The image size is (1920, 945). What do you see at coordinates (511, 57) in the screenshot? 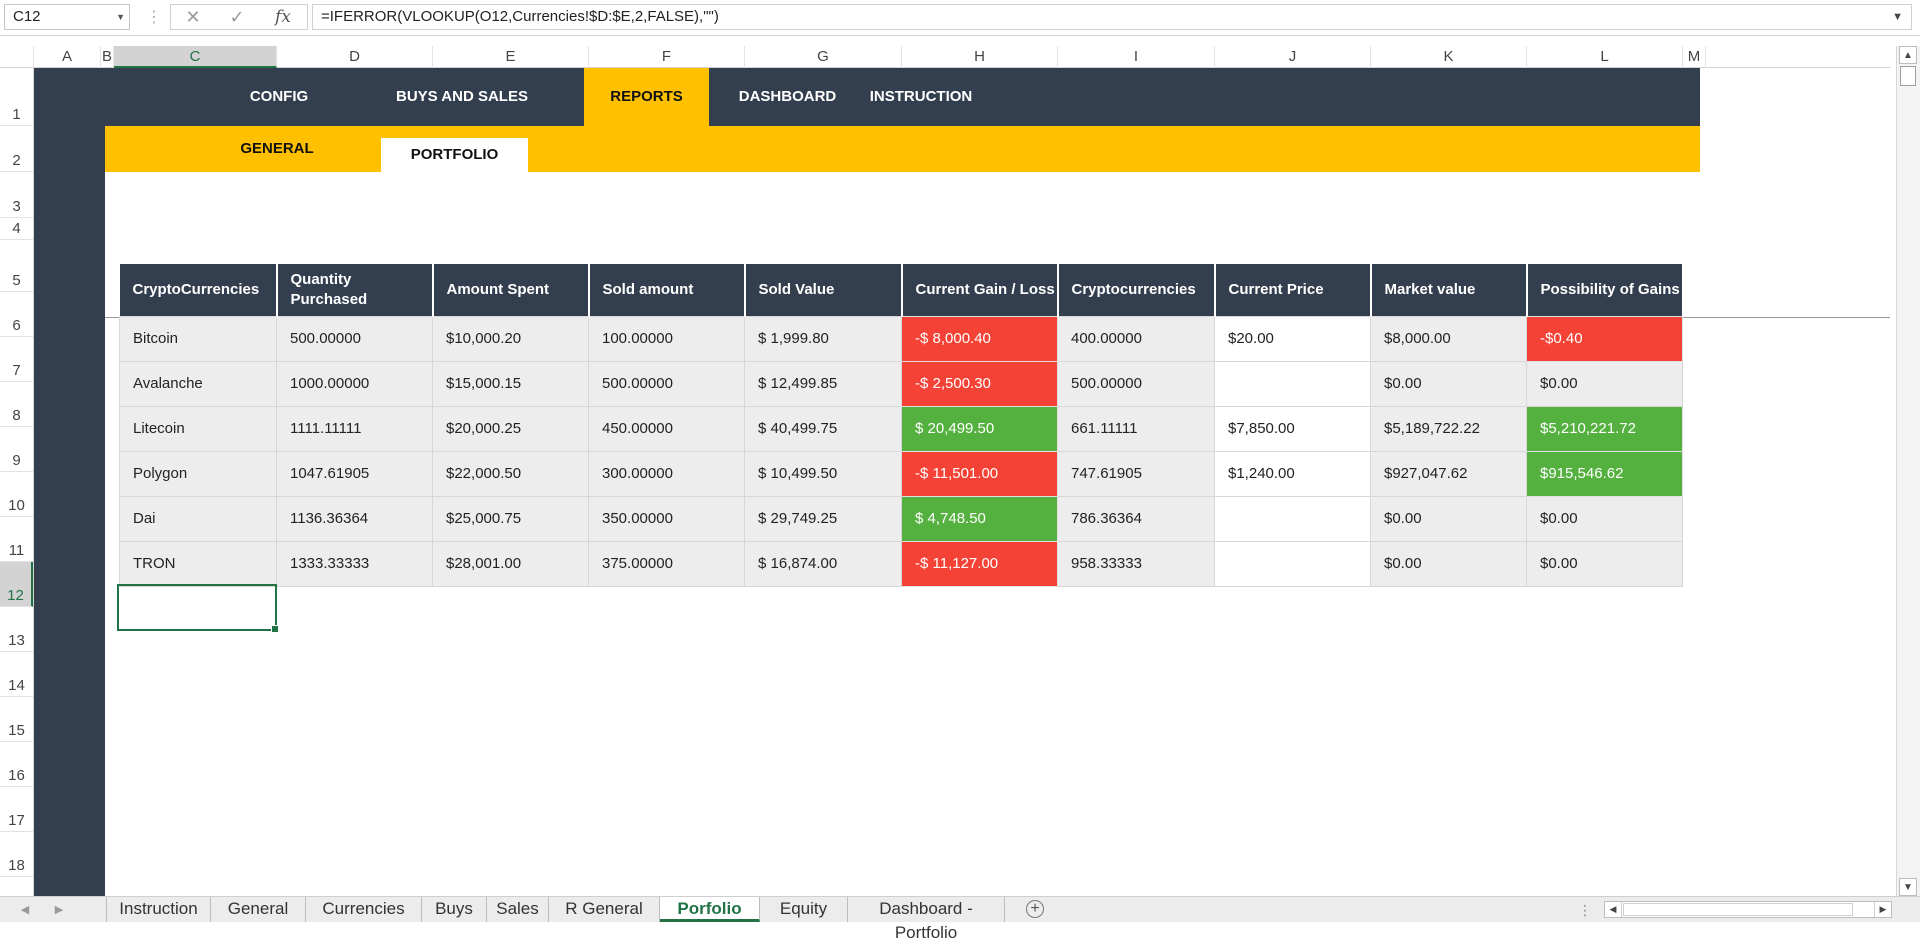
I see `column-header-e: E` at bounding box center [511, 57].